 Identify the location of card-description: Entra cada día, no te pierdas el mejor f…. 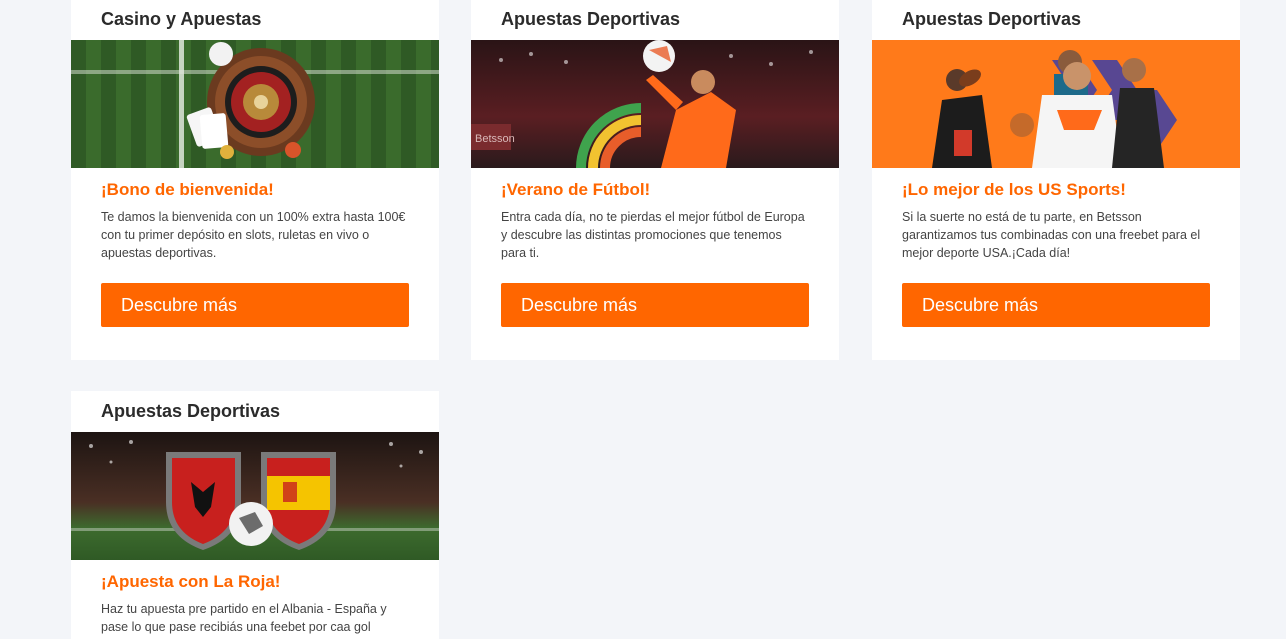
(653, 235).